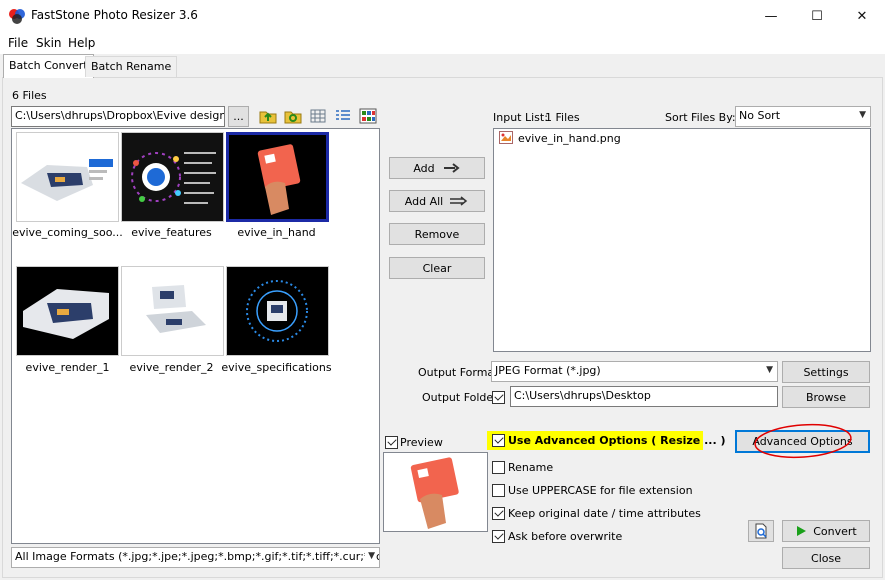  What do you see at coordinates (644, 396) in the screenshot?
I see `output-folder-input: C:\Users\dhrups\Desktop` at bounding box center [644, 396].